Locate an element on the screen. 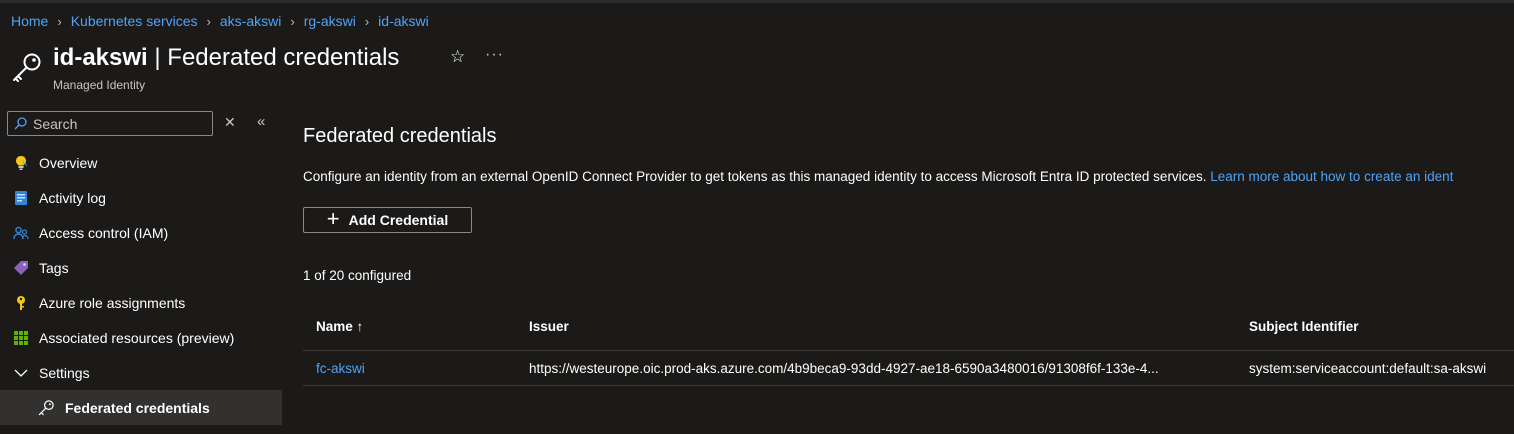 Image resolution: width=1514 pixels, height=434 pixels. collapse-sidebar-icon: « is located at coordinates (261, 121).